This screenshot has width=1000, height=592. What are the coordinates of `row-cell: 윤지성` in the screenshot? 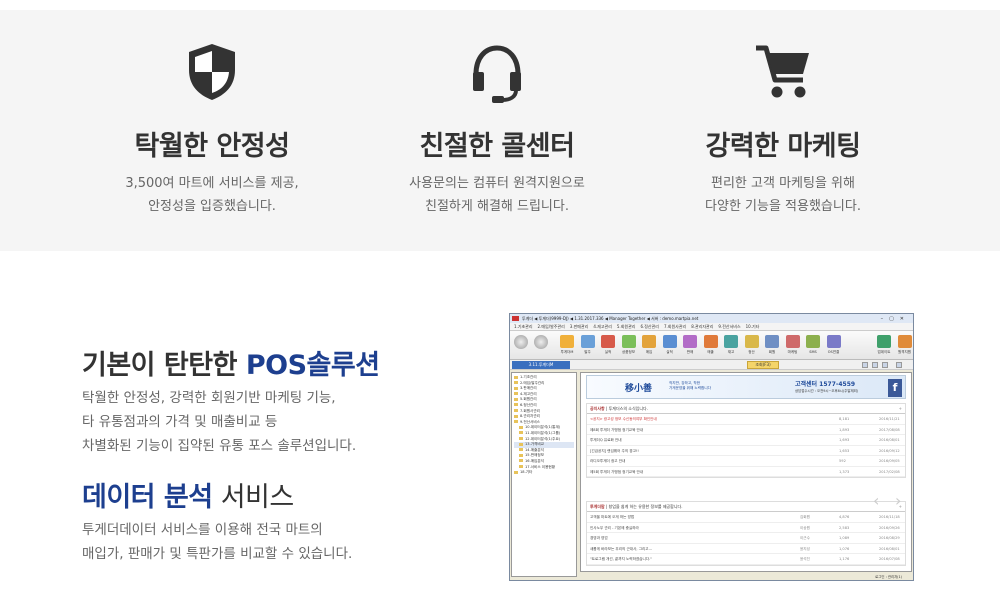 It's located at (805, 548).